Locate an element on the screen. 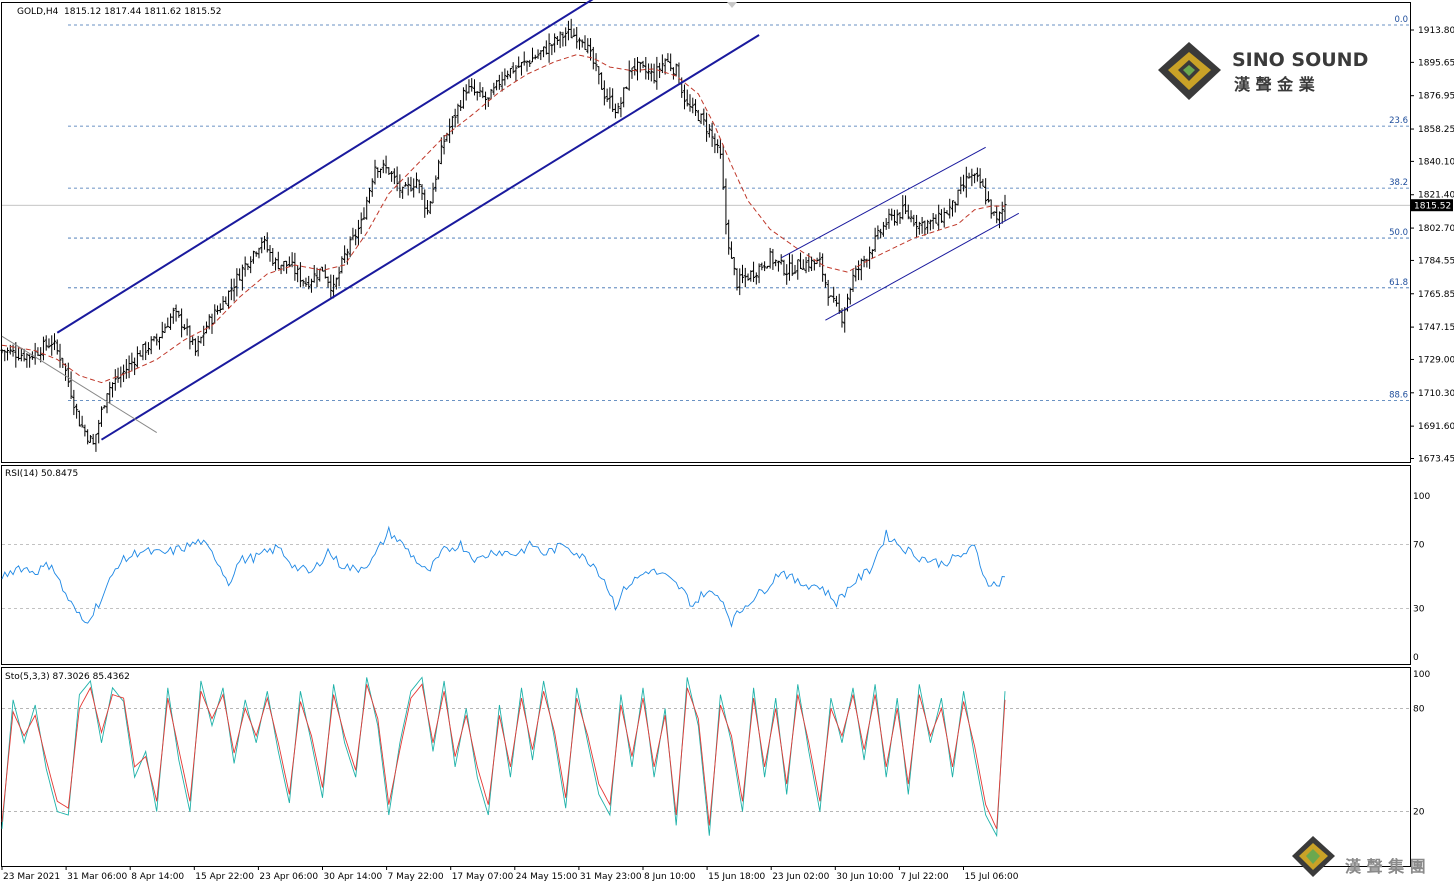 This screenshot has height=886, width=1454. price-tick-label: 1747.15 is located at coordinates (1436, 328).